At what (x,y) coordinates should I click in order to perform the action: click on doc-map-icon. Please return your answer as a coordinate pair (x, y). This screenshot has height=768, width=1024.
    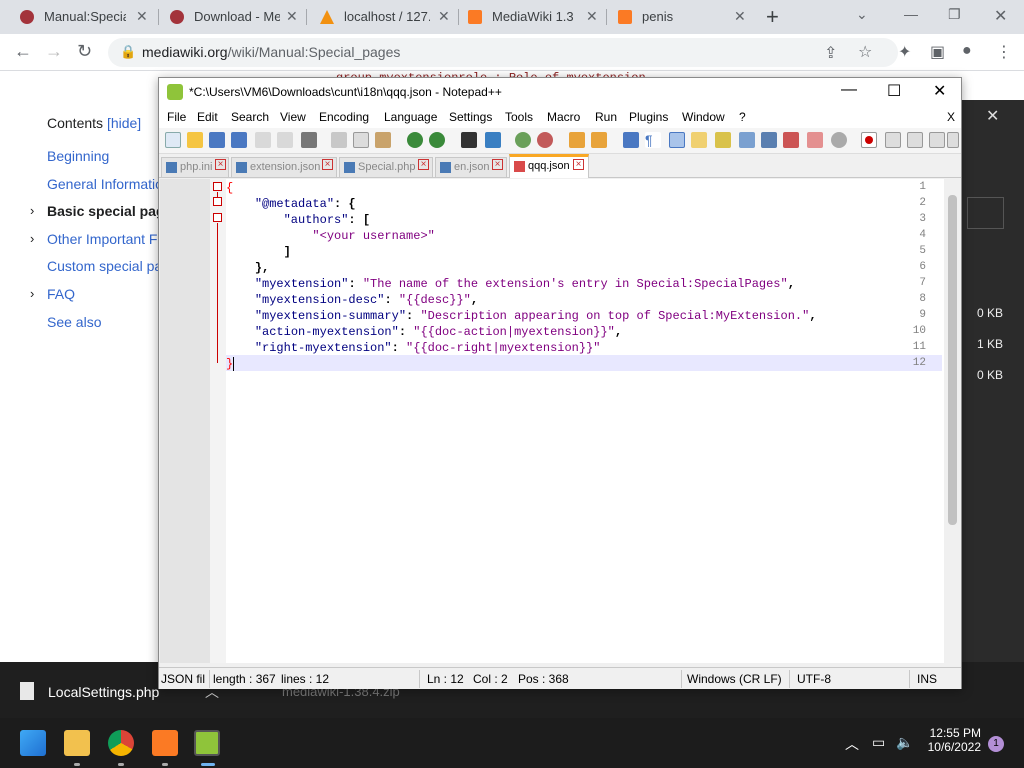
    Looking at the image, I should click on (723, 140).